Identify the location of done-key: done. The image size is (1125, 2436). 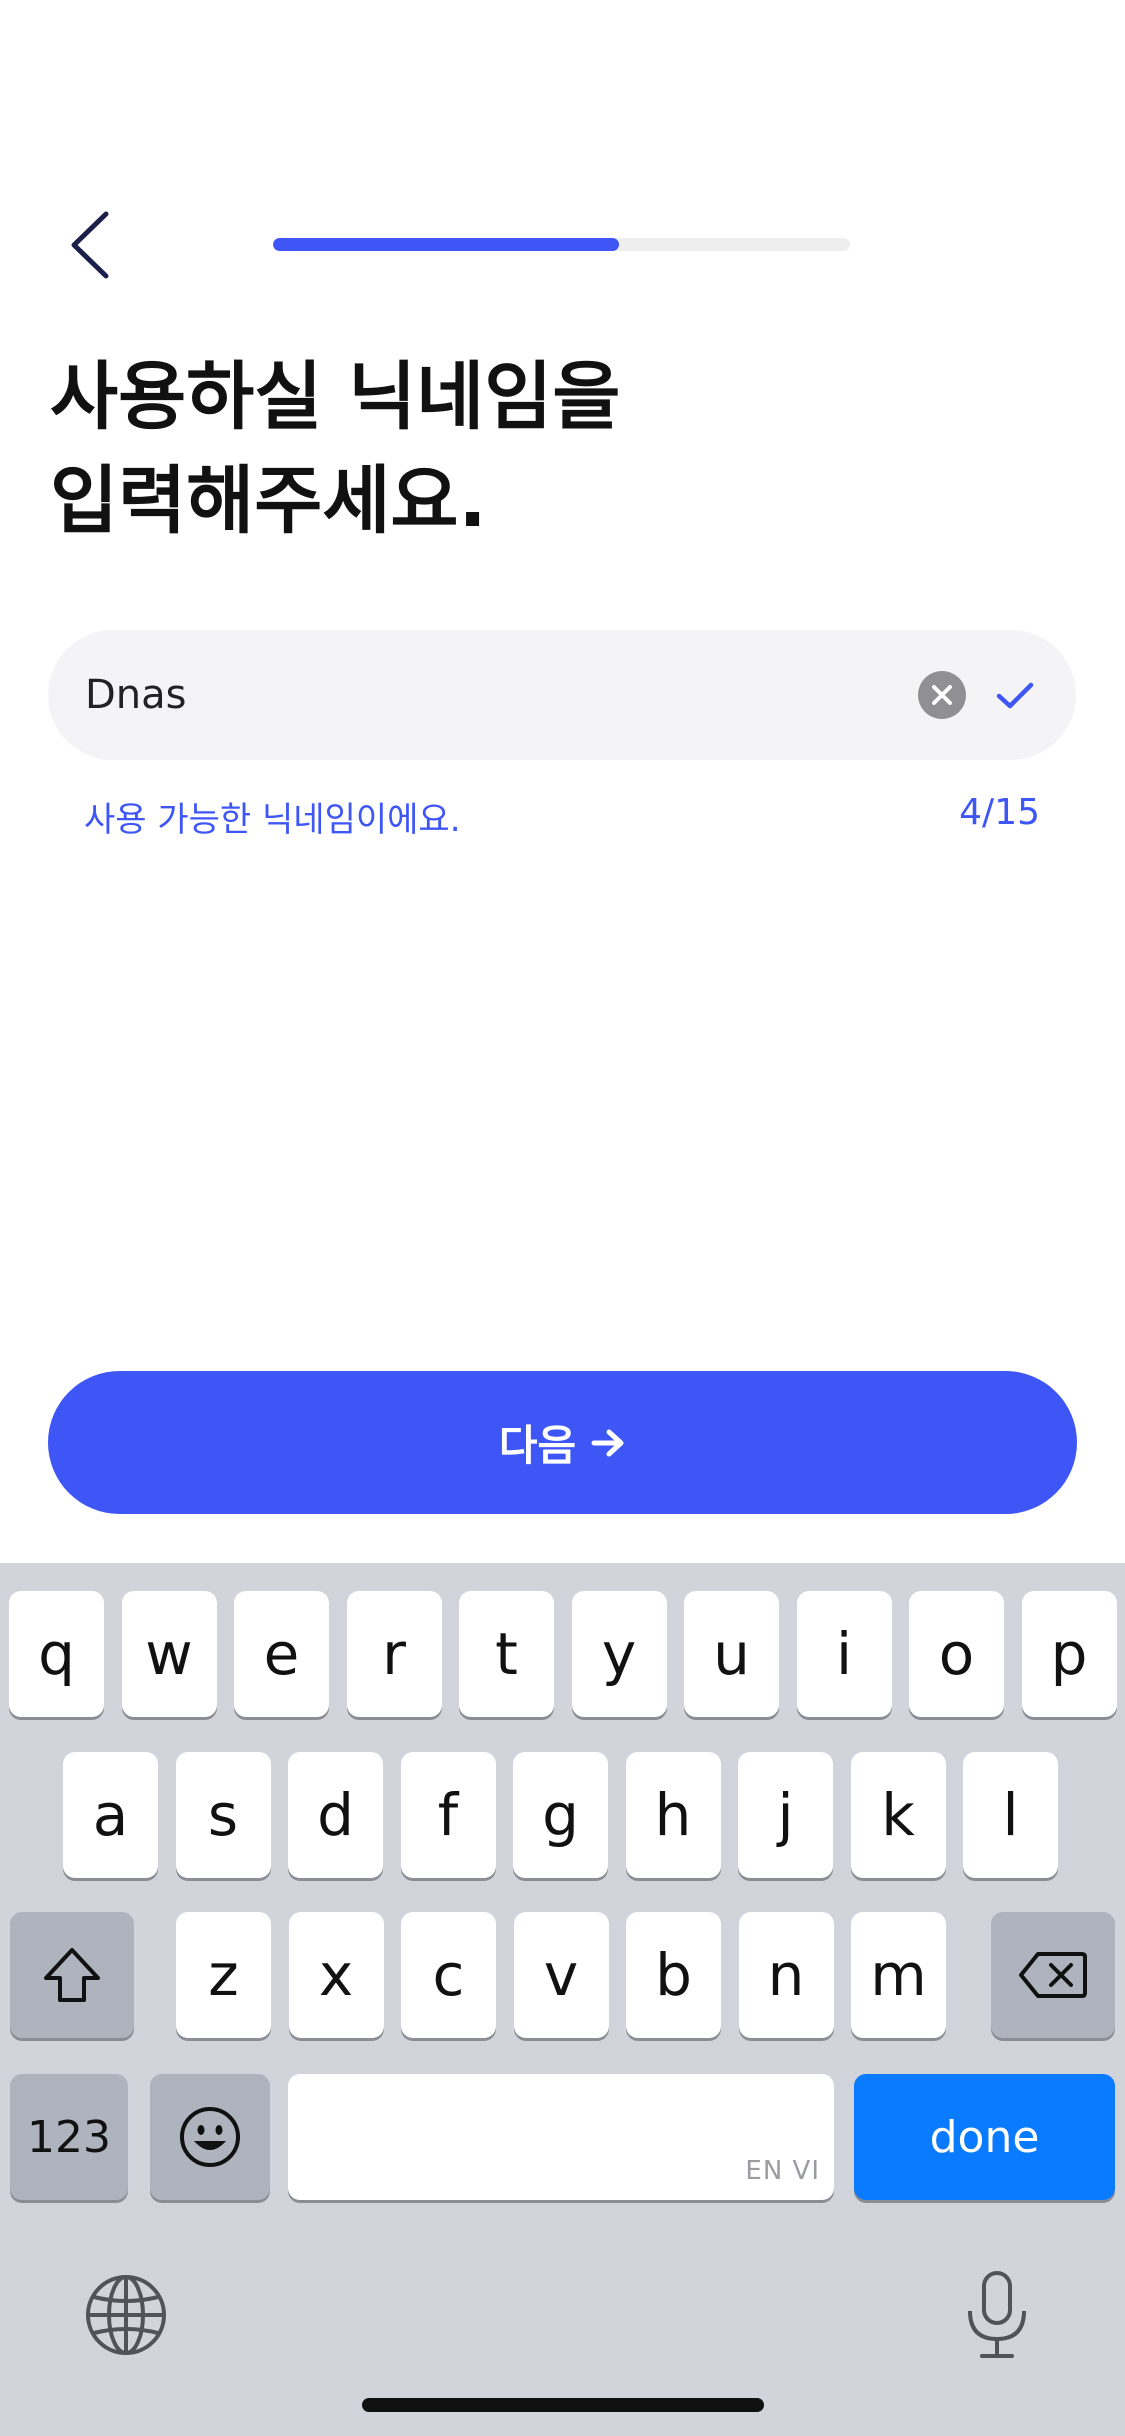
(984, 2137).